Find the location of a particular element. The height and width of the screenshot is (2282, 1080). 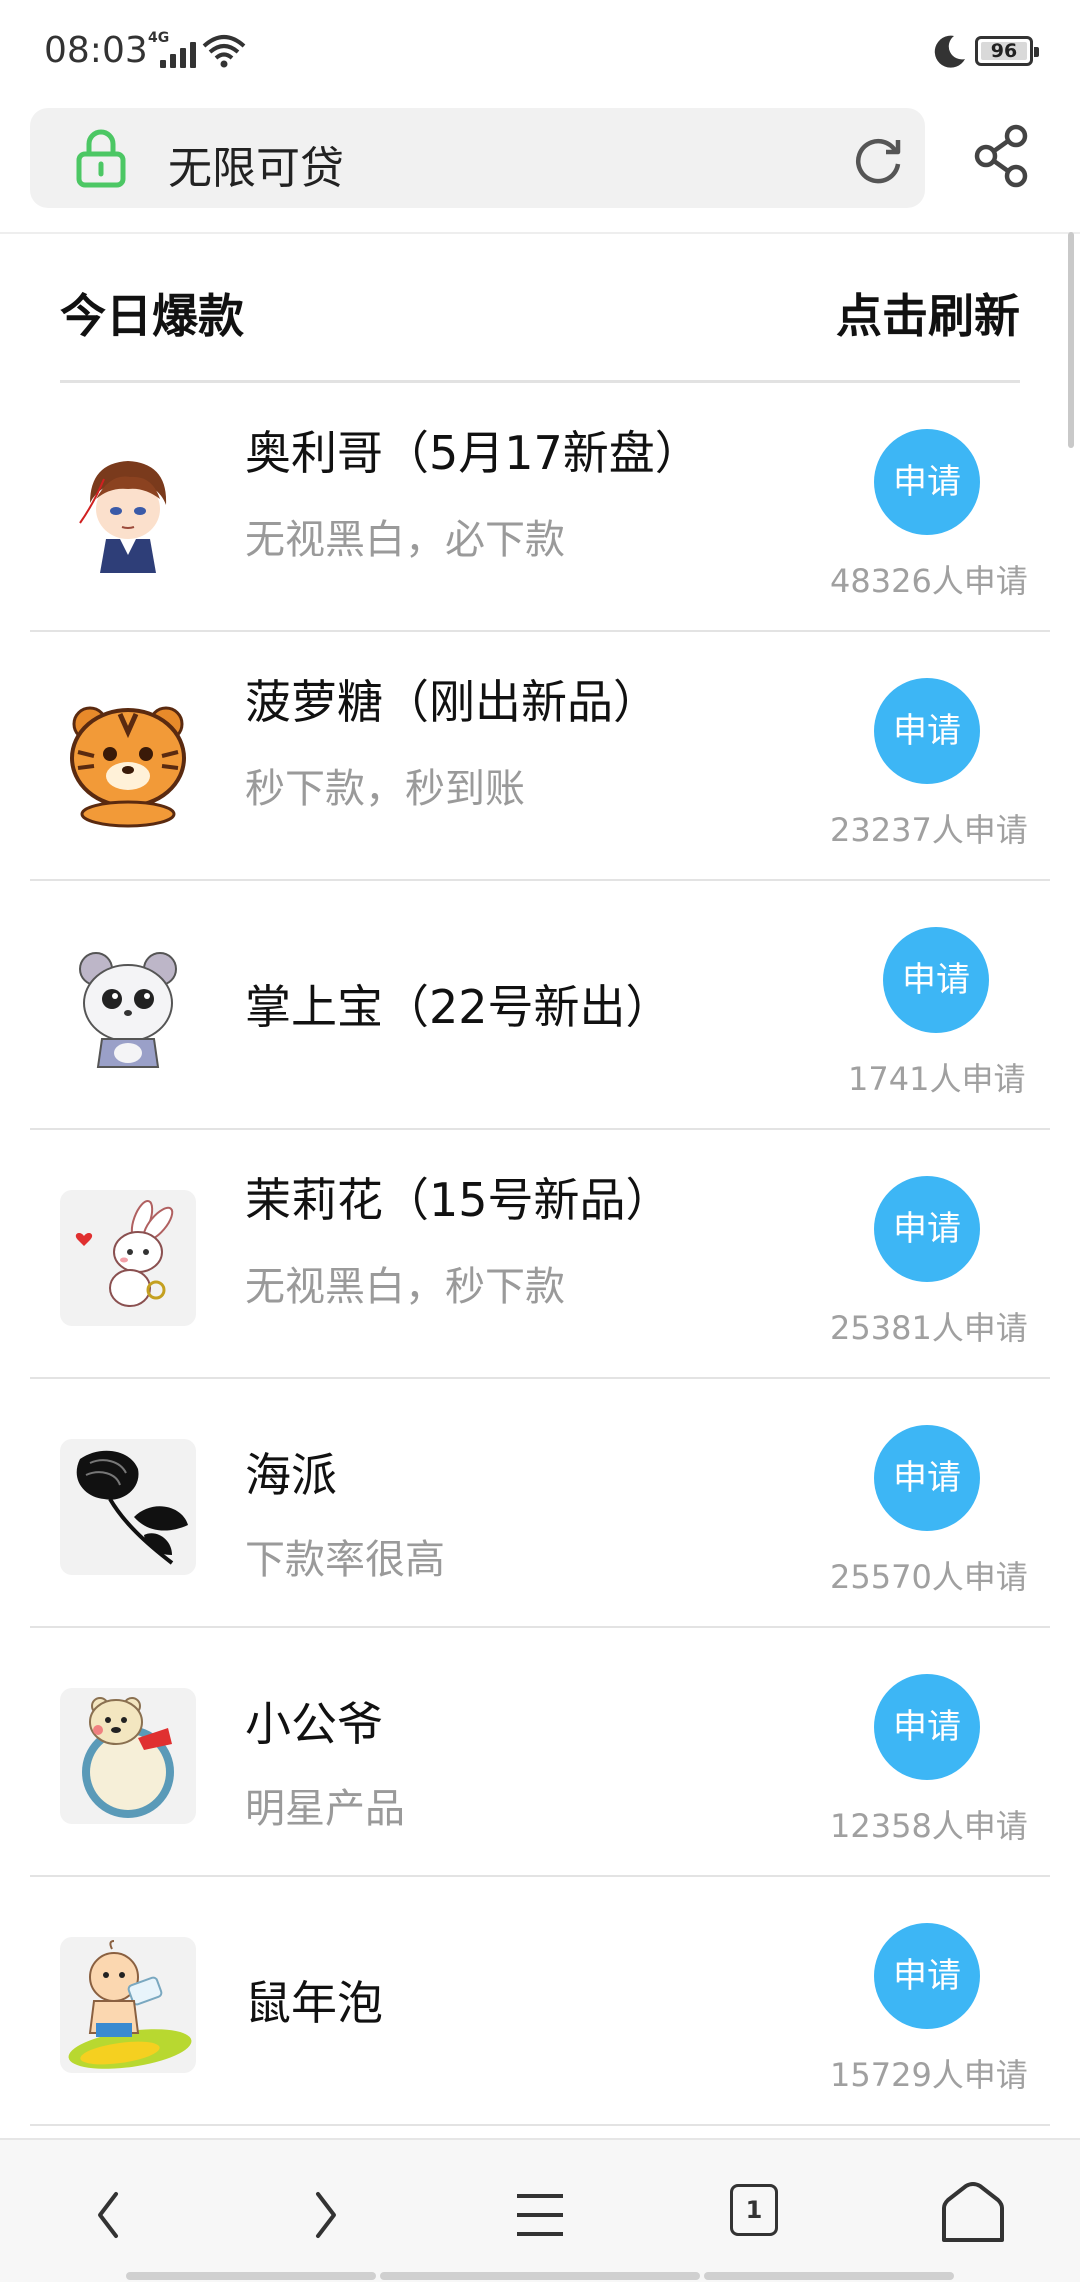

wifi-icon is located at coordinates (224, 51).